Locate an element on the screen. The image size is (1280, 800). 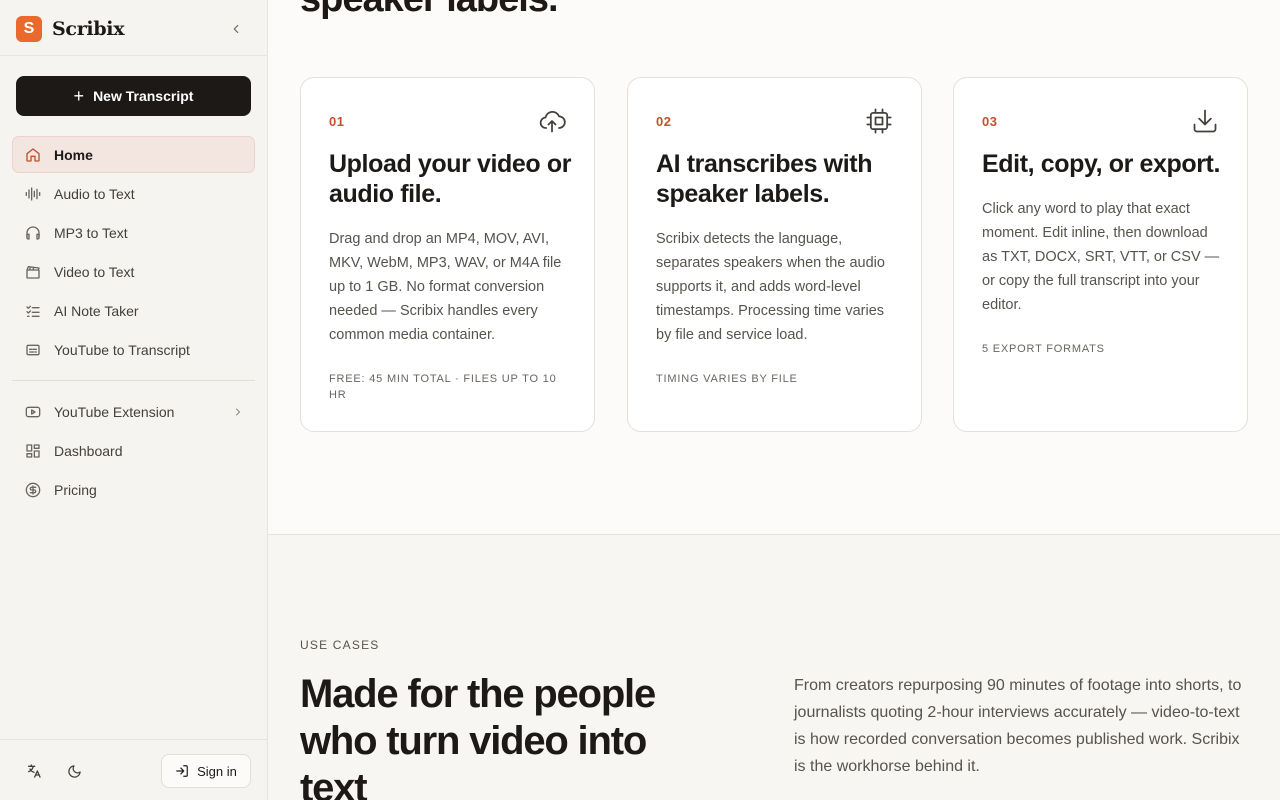
sign-in-label: Sign in is located at coordinates (217, 771).